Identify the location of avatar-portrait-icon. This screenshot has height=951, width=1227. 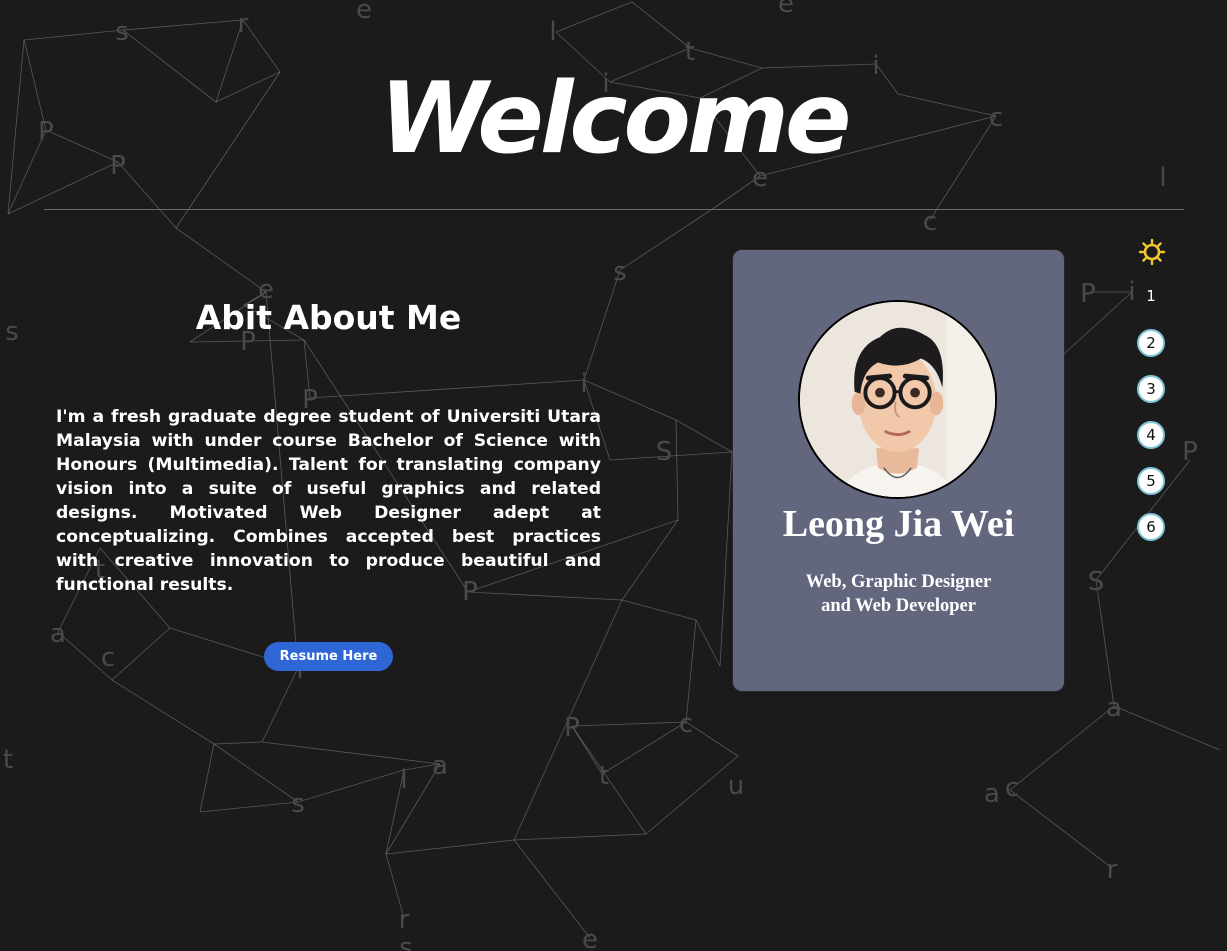
(897, 399).